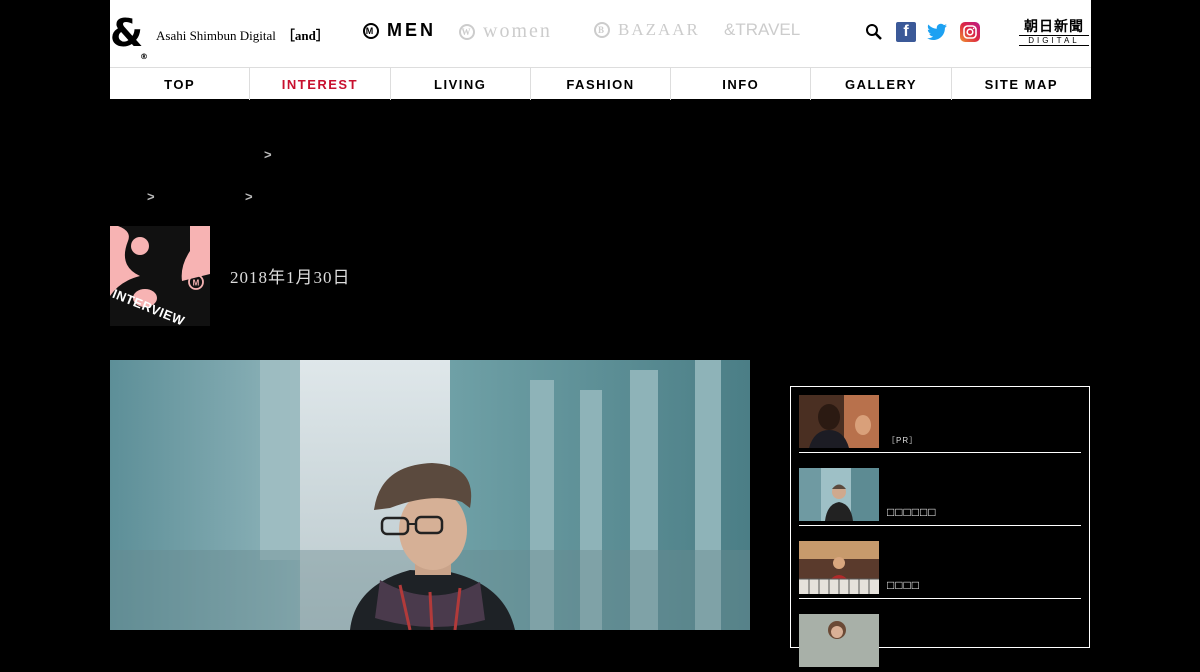 The width and height of the screenshot is (1200, 672). I want to click on pr-tag: ［PR］, so click(903, 440).